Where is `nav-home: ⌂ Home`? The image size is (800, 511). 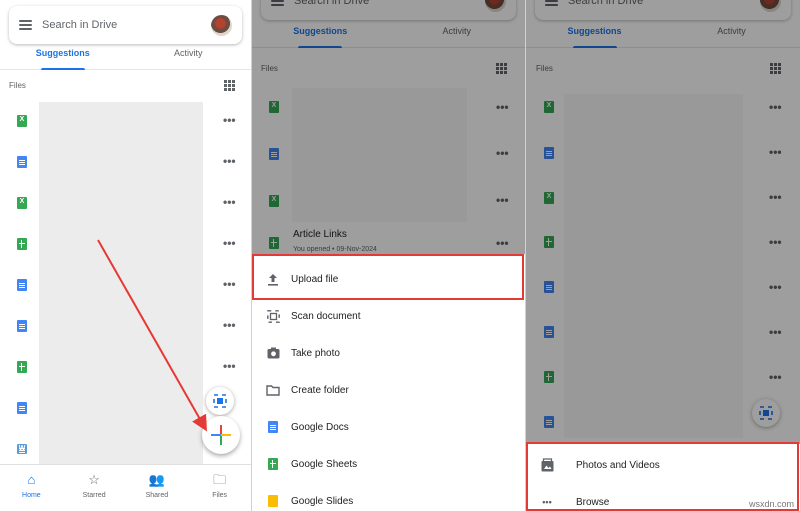
nav-home: ⌂ Home is located at coordinates (31, 488).